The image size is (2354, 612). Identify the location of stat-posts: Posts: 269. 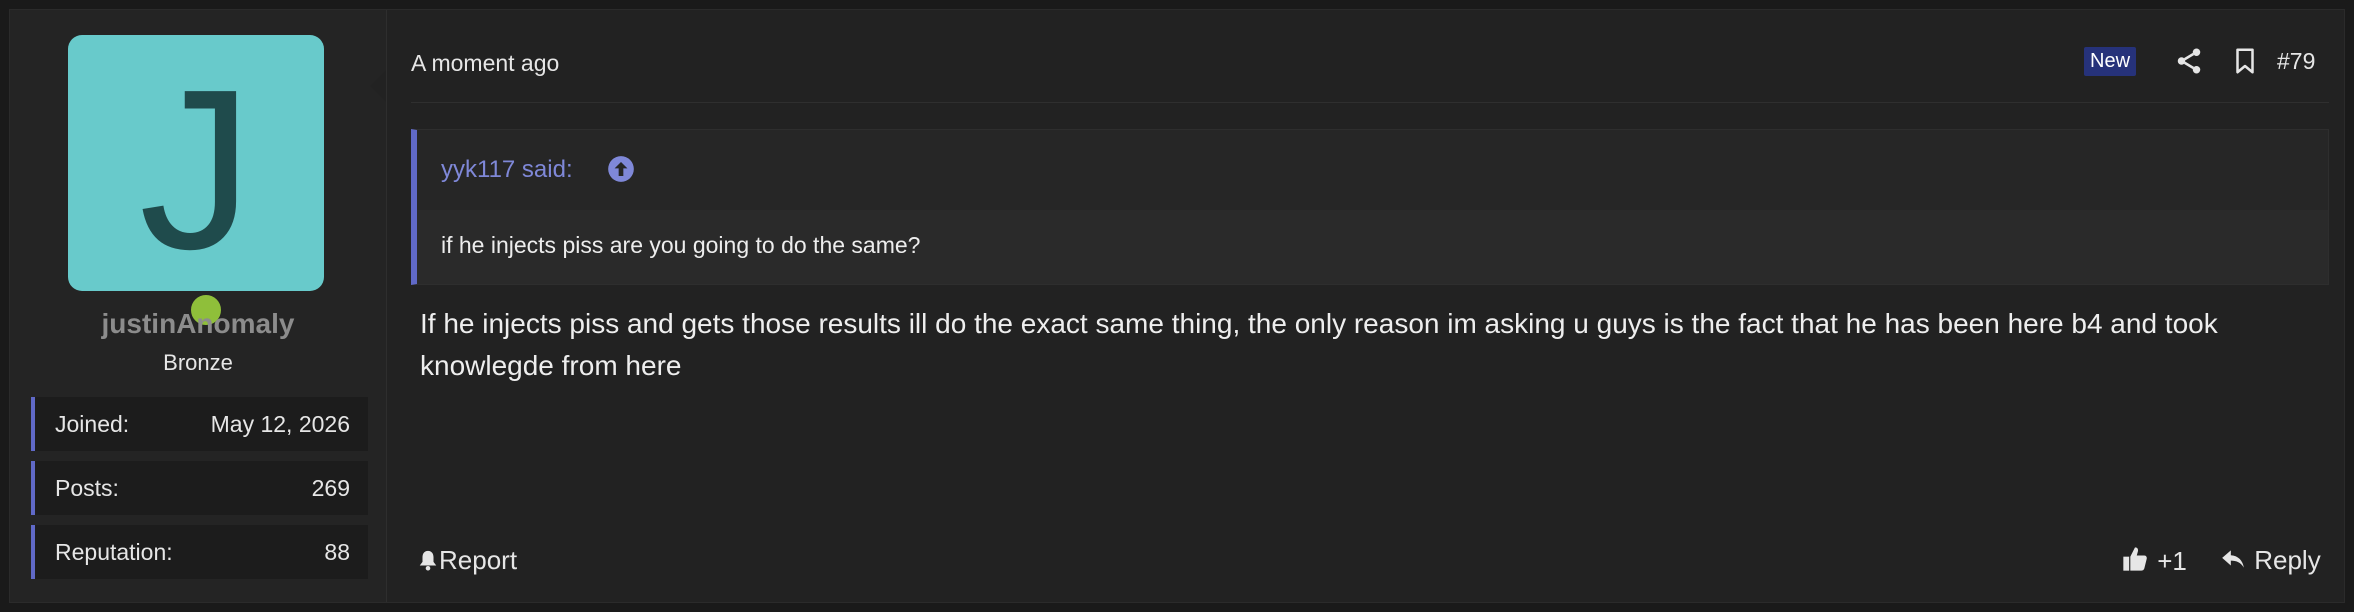
(199, 488).